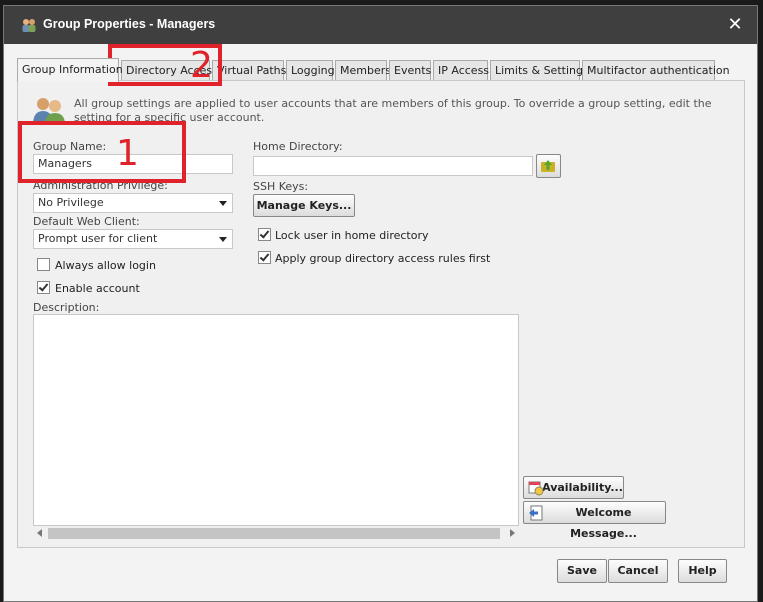  What do you see at coordinates (363, 70) in the screenshot?
I see `tab-members: Members` at bounding box center [363, 70].